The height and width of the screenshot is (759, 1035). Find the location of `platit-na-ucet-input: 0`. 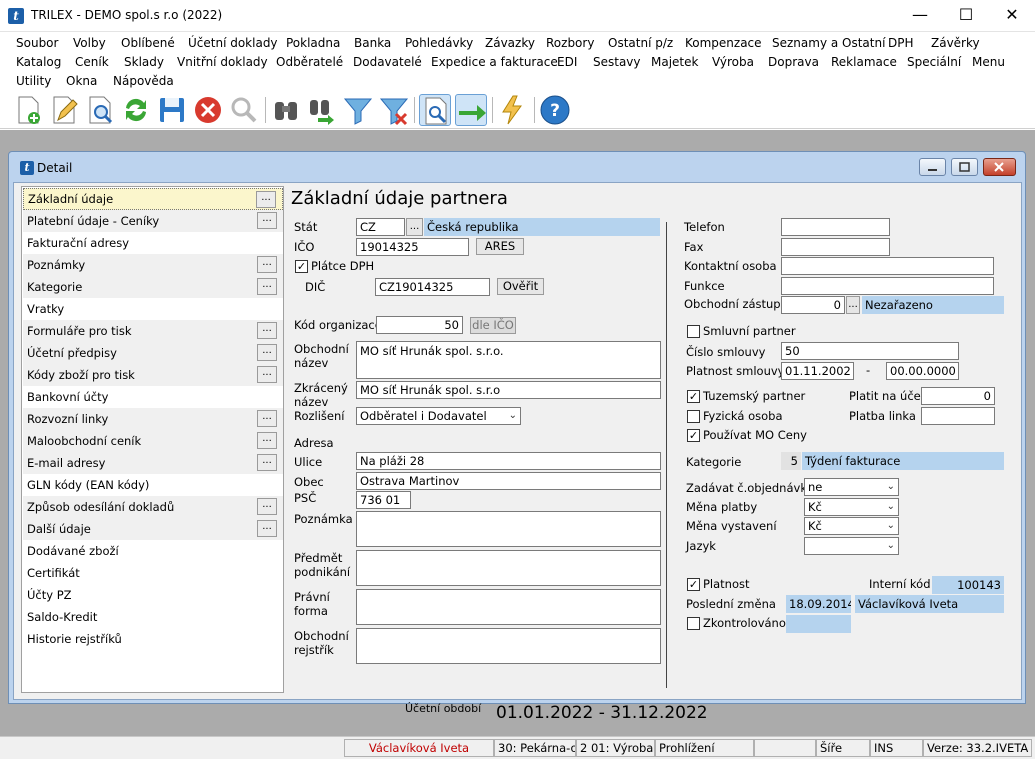

platit-na-ucet-input: 0 is located at coordinates (958, 396).